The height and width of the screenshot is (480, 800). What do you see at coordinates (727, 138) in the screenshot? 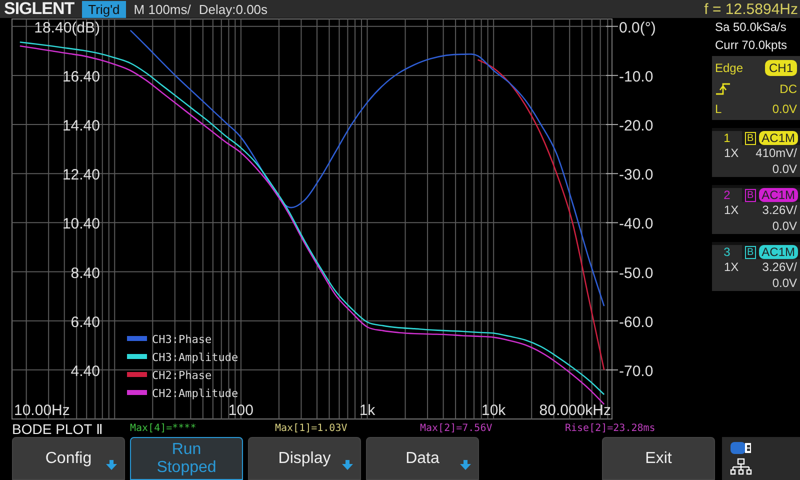
I see `channel-number: 1` at bounding box center [727, 138].